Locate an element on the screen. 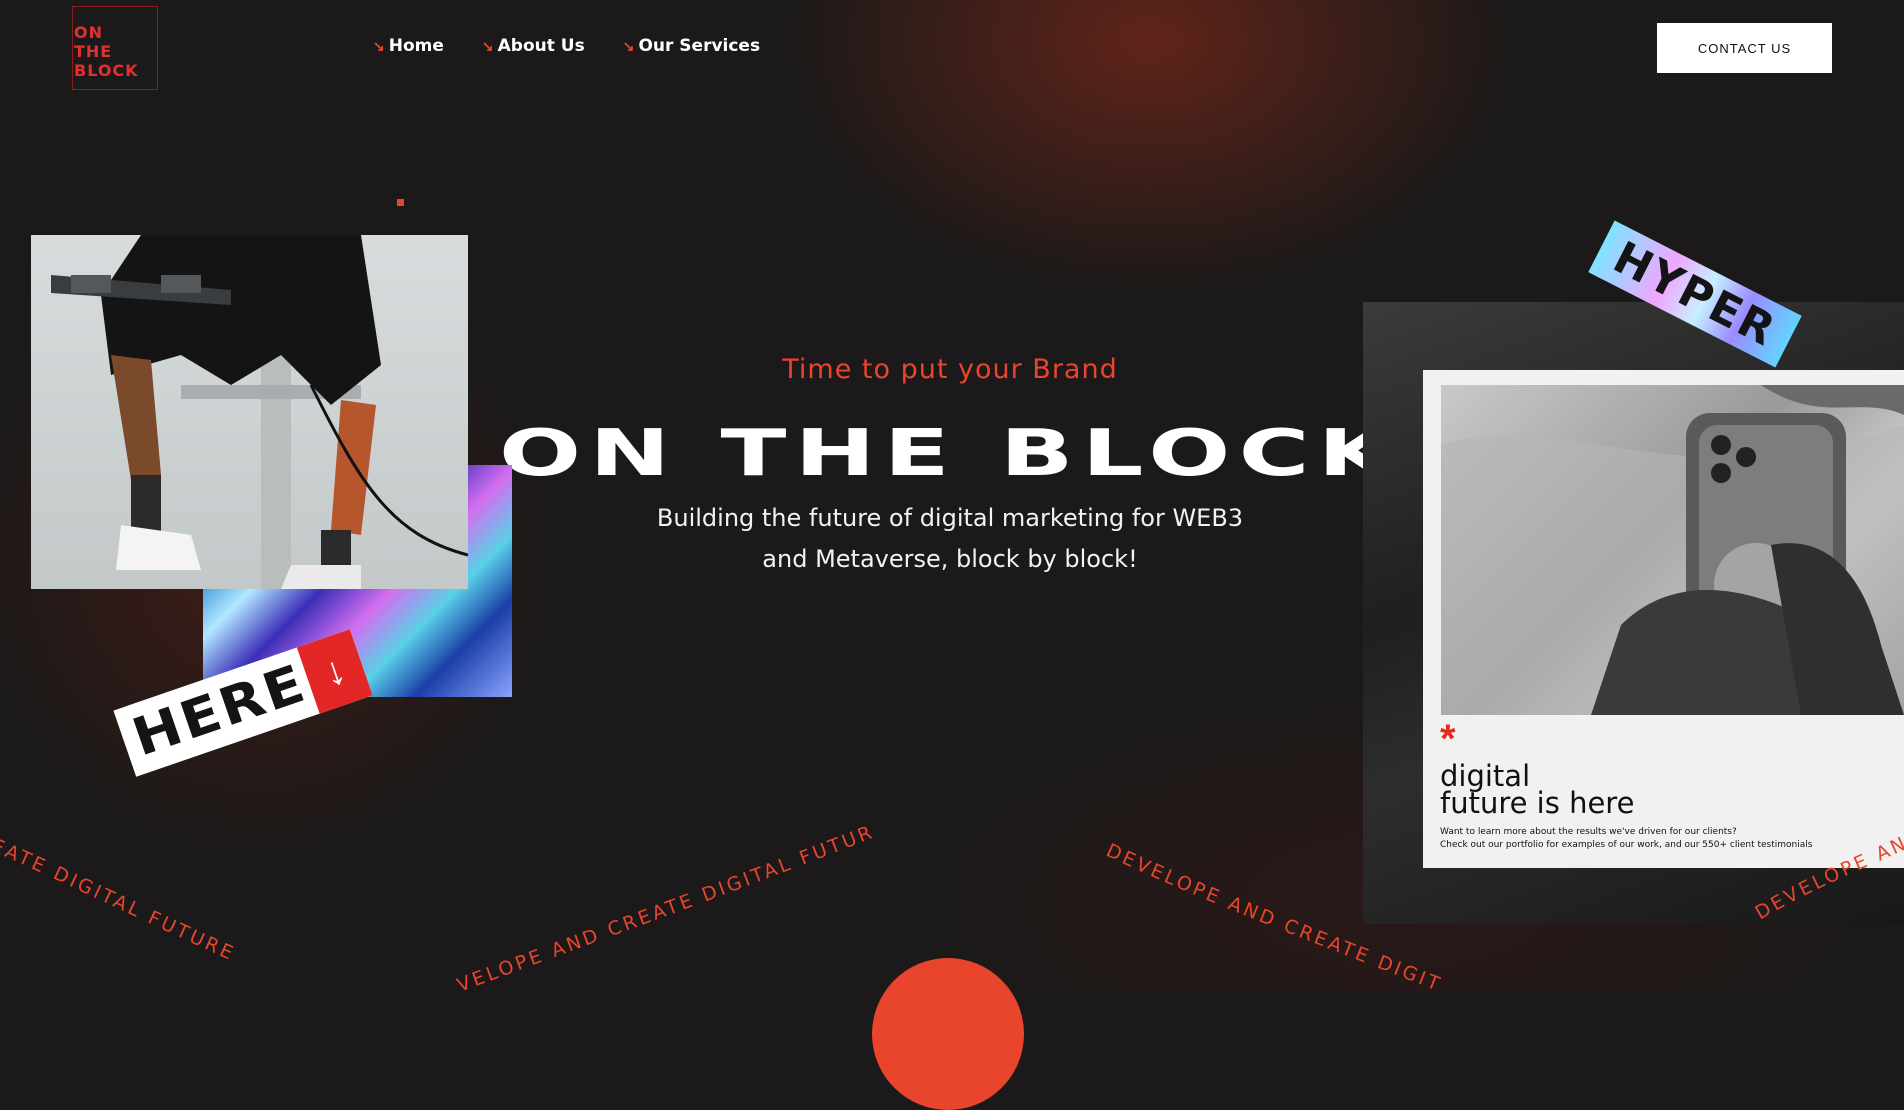 This screenshot has height=1110, width=1904. logo-line-1: ON is located at coordinates (88, 32).